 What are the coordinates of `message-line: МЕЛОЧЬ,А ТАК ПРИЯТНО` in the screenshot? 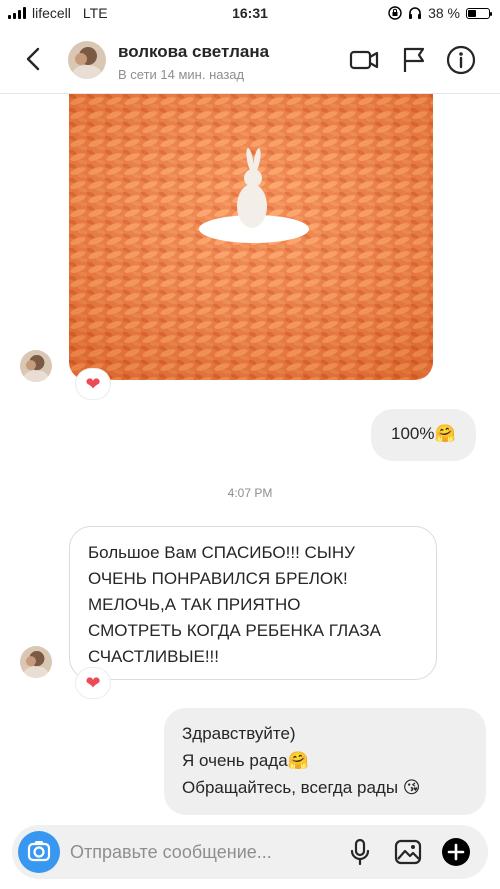 It's located at (194, 604).